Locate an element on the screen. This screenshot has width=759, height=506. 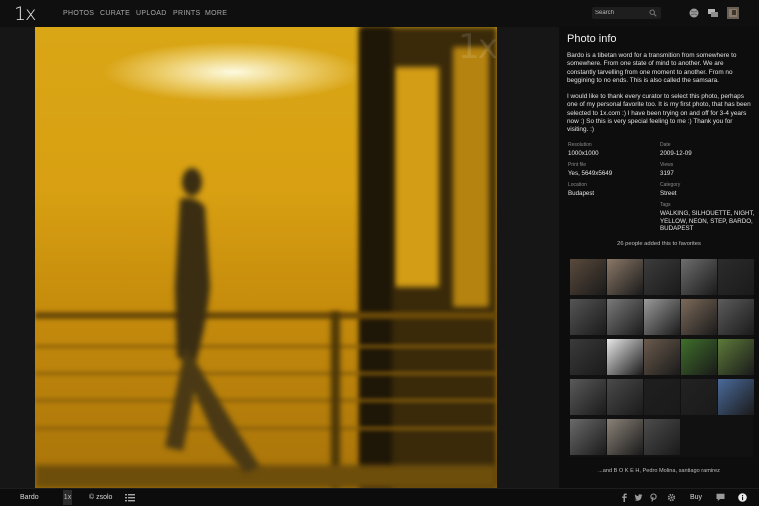
top-navigation-bar: 1x PHOTOS CURATE UPLOAD PRINTS MORE is located at coordinates (379, 14).